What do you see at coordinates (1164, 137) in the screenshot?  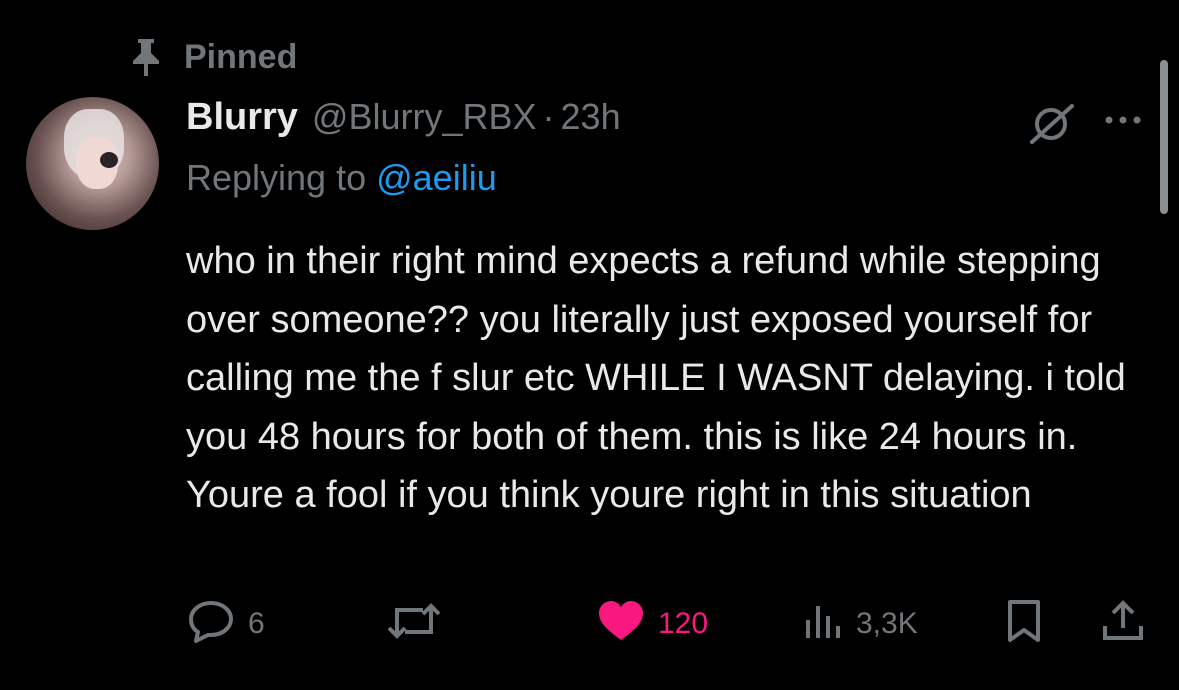 I see `scrollbar` at bounding box center [1164, 137].